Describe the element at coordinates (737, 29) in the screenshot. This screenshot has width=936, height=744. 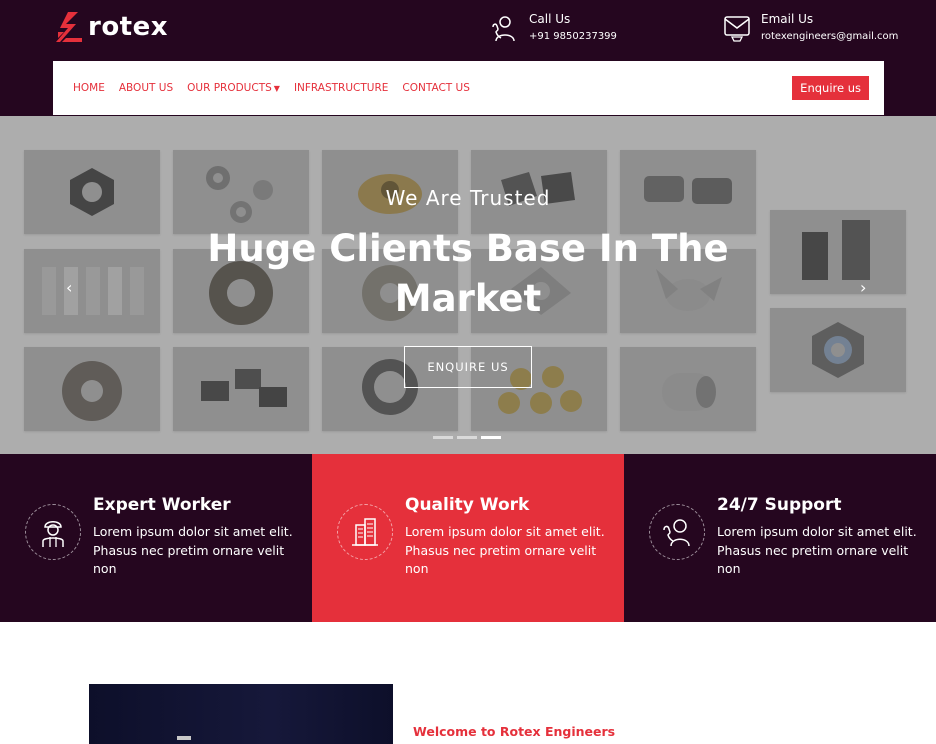
I see `email-icon` at that location.